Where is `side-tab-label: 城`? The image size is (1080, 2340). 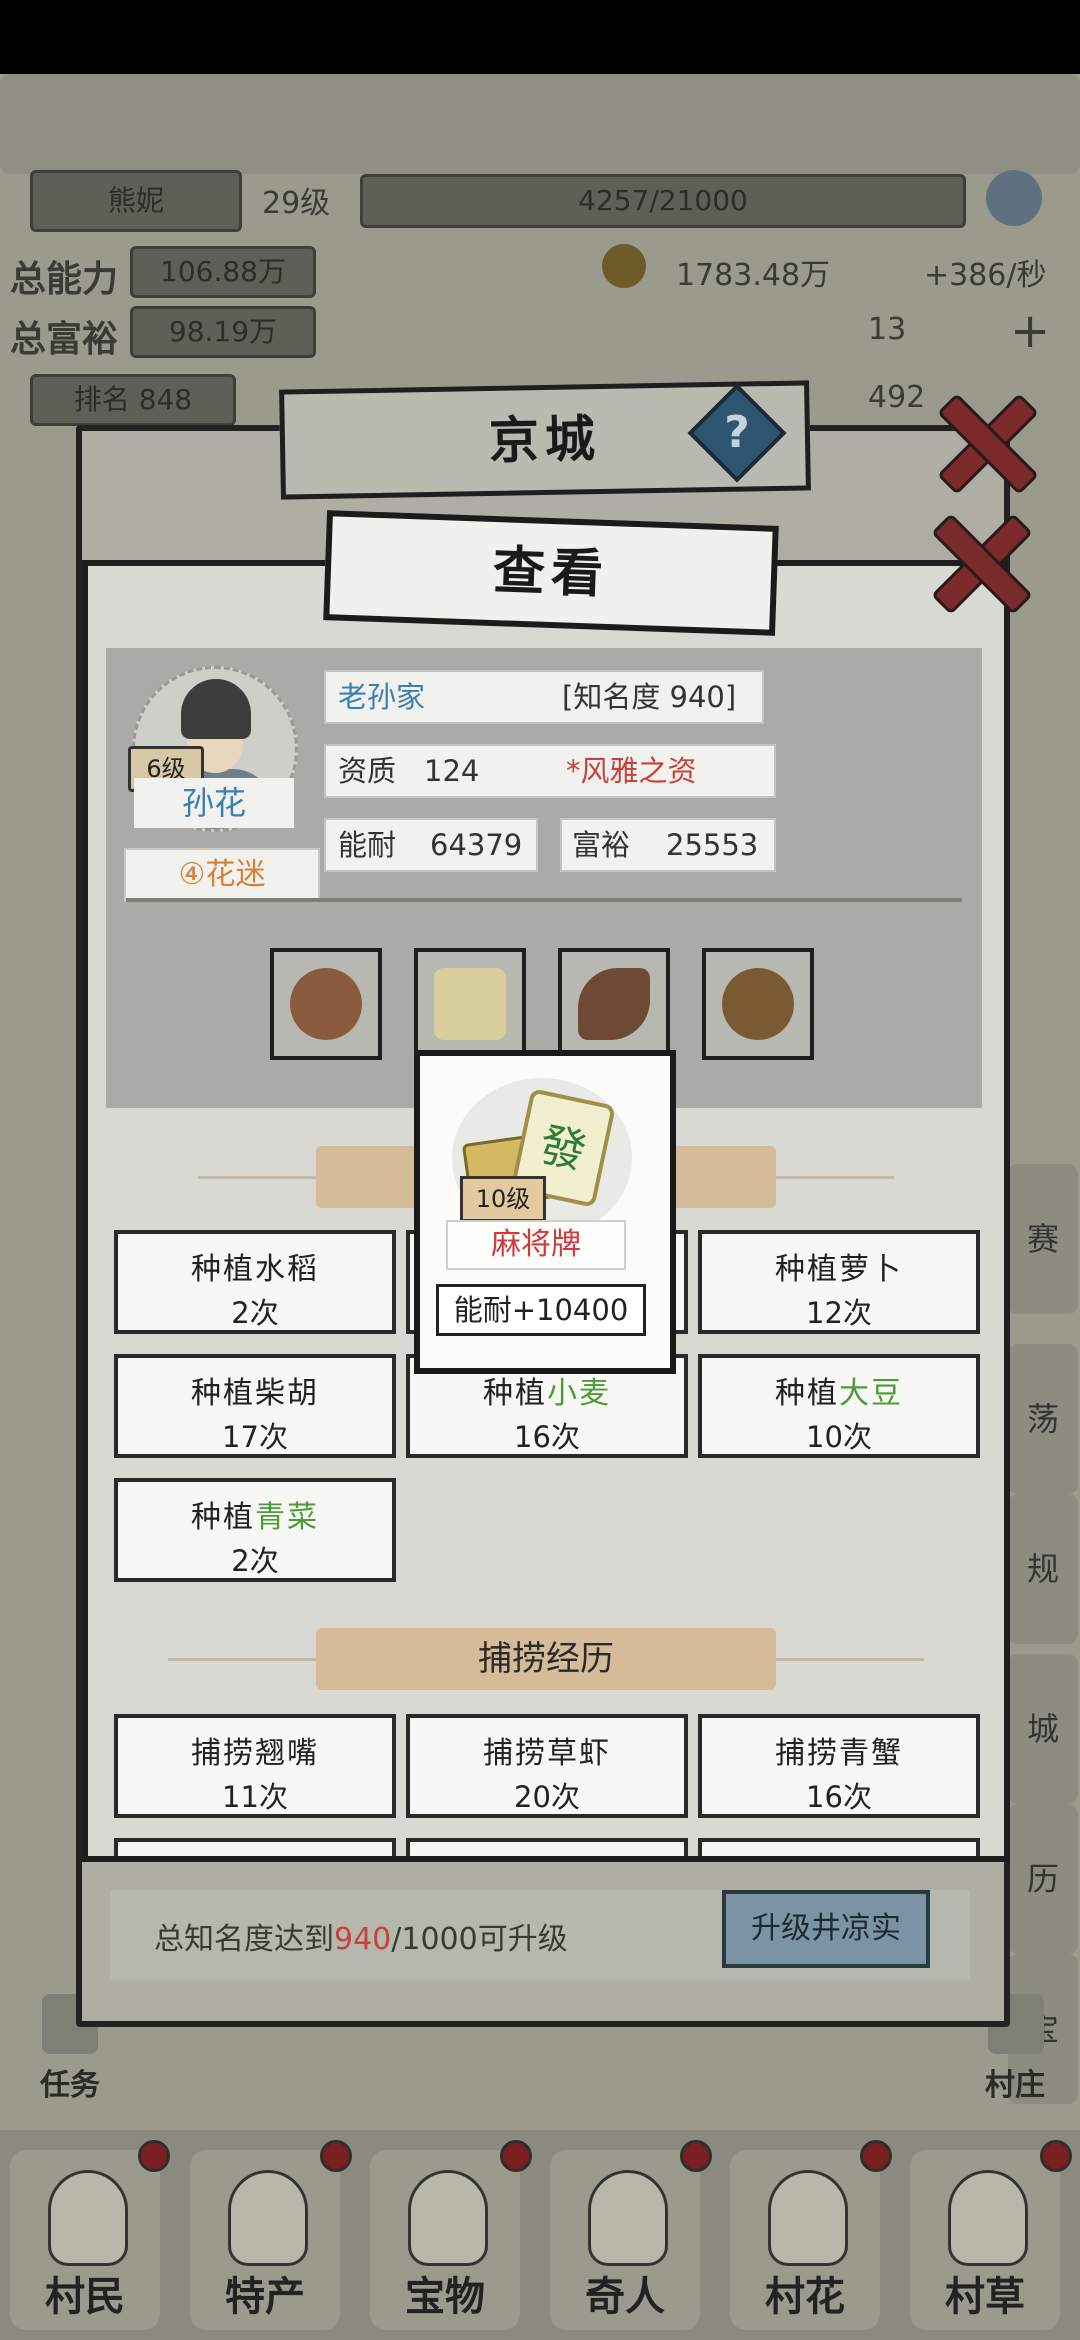
side-tab-label: 城 is located at coordinates (1042, 1729).